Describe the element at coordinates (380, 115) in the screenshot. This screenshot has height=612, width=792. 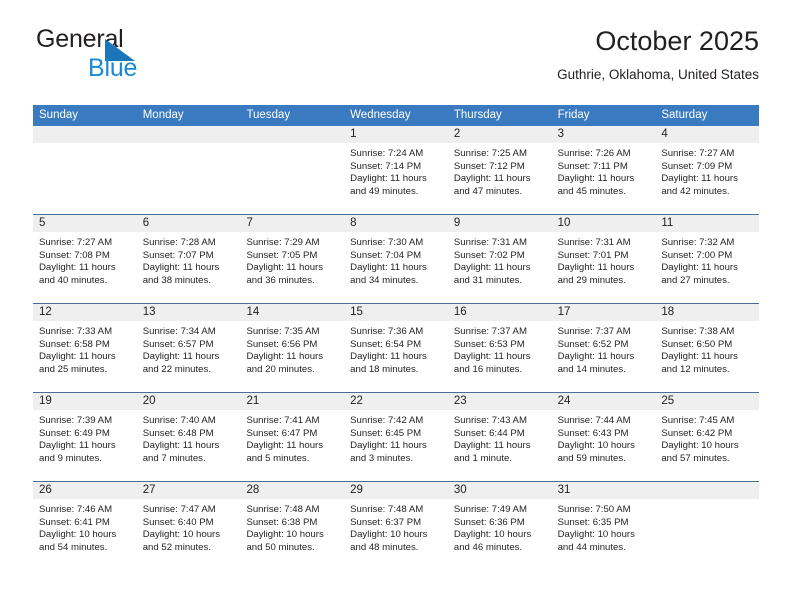
I see `weekday-header-wednesday: Wednesday` at that location.